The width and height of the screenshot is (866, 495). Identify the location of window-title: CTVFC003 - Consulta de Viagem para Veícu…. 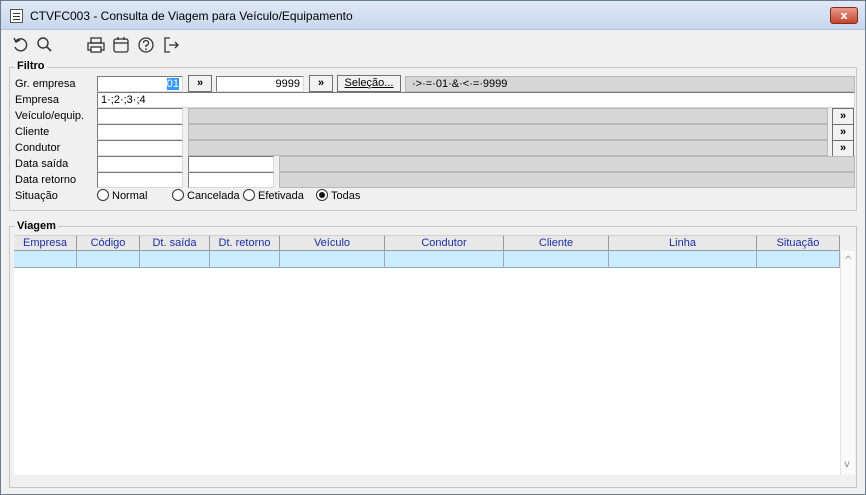
(191, 16).